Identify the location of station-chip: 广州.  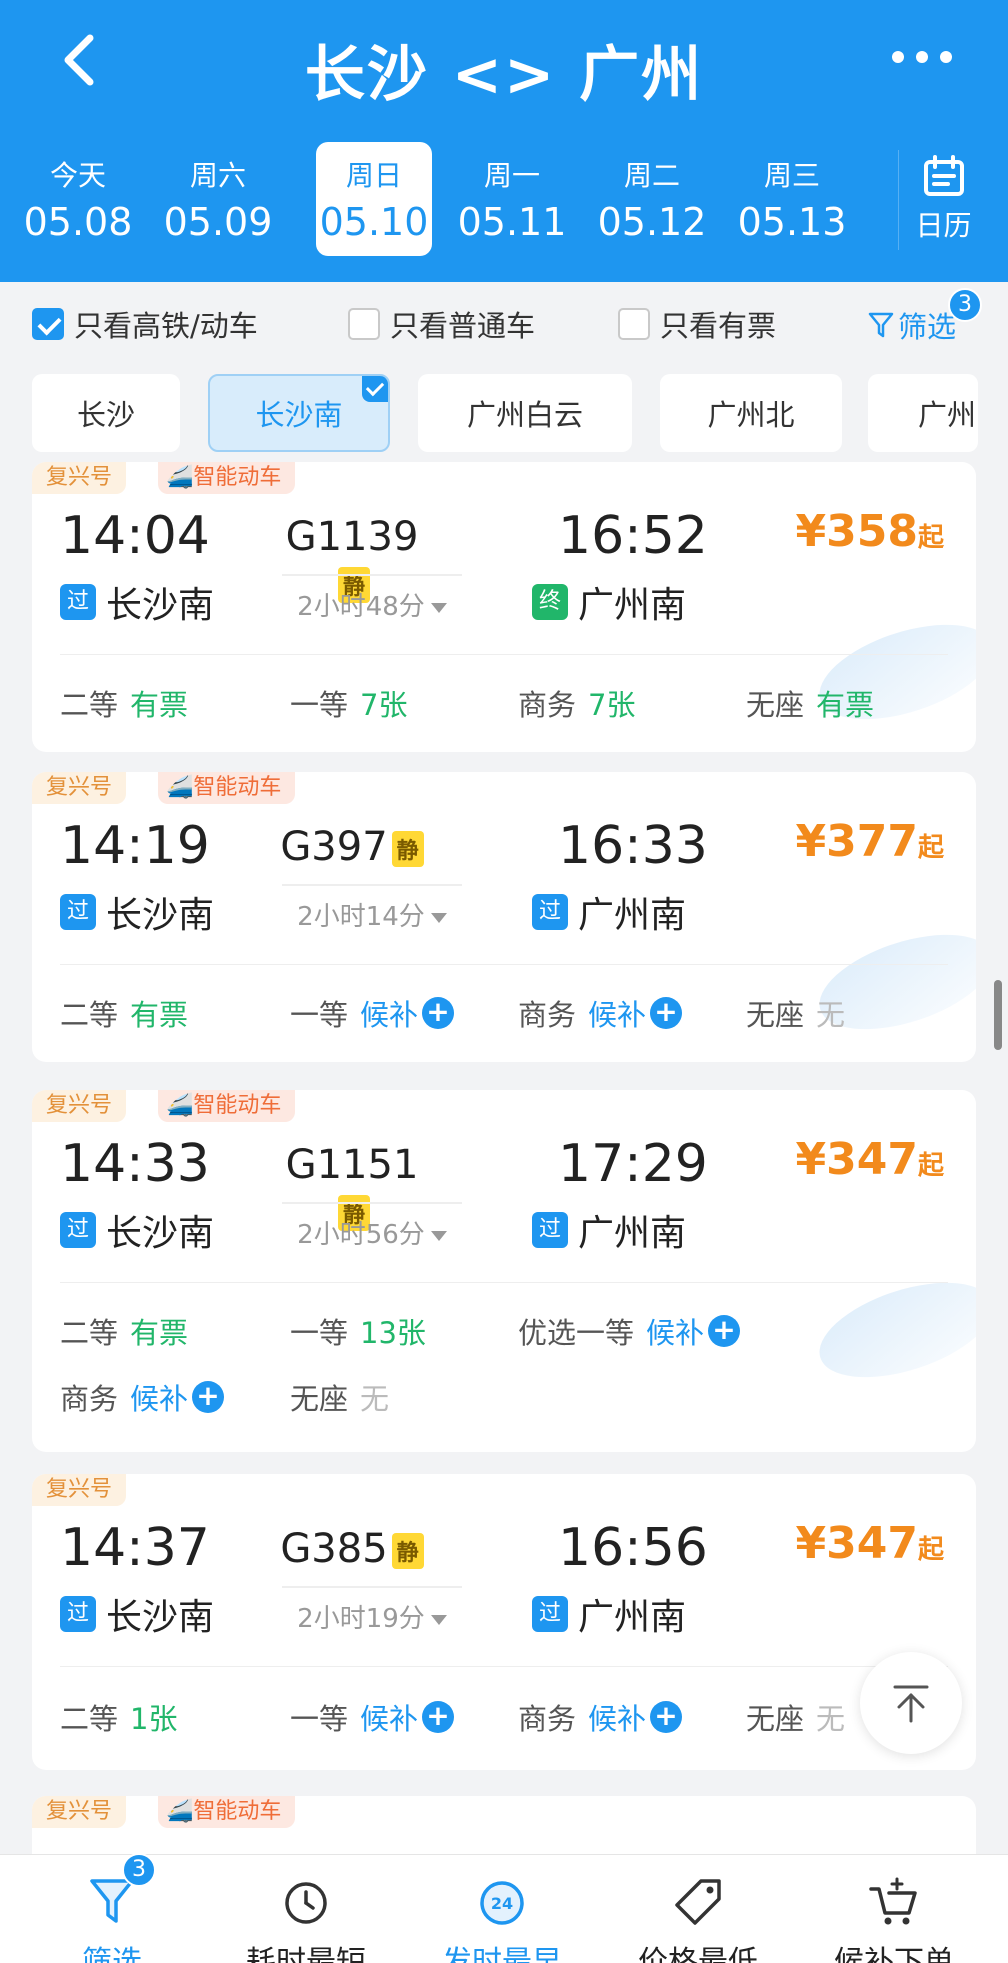
(923, 413).